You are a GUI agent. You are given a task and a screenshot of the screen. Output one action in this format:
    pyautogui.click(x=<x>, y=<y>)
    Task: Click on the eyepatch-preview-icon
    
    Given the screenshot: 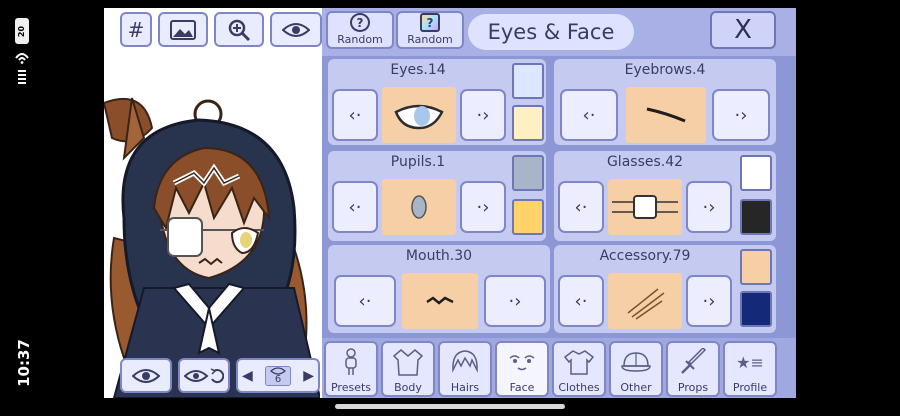 What is the action you would take?
    pyautogui.click(x=645, y=207)
    